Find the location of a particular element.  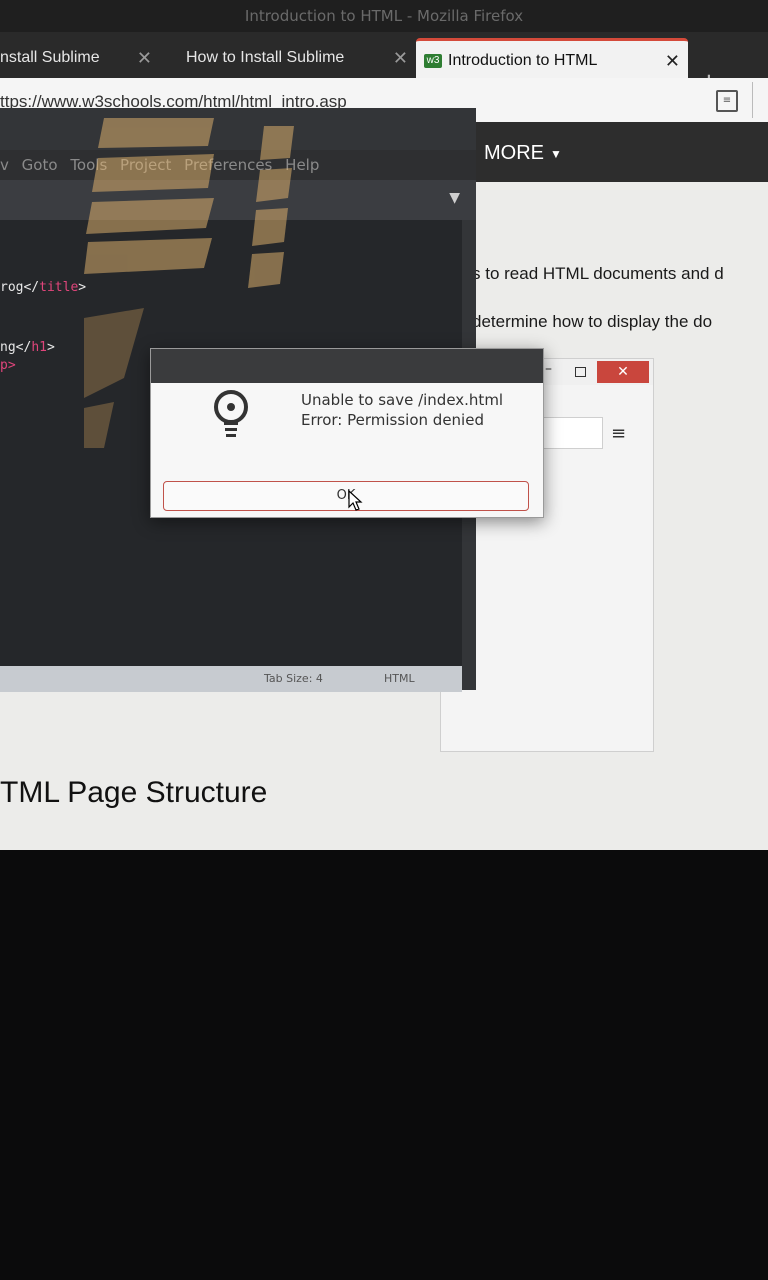

menu-item-tools: Tools is located at coordinates (88, 165).